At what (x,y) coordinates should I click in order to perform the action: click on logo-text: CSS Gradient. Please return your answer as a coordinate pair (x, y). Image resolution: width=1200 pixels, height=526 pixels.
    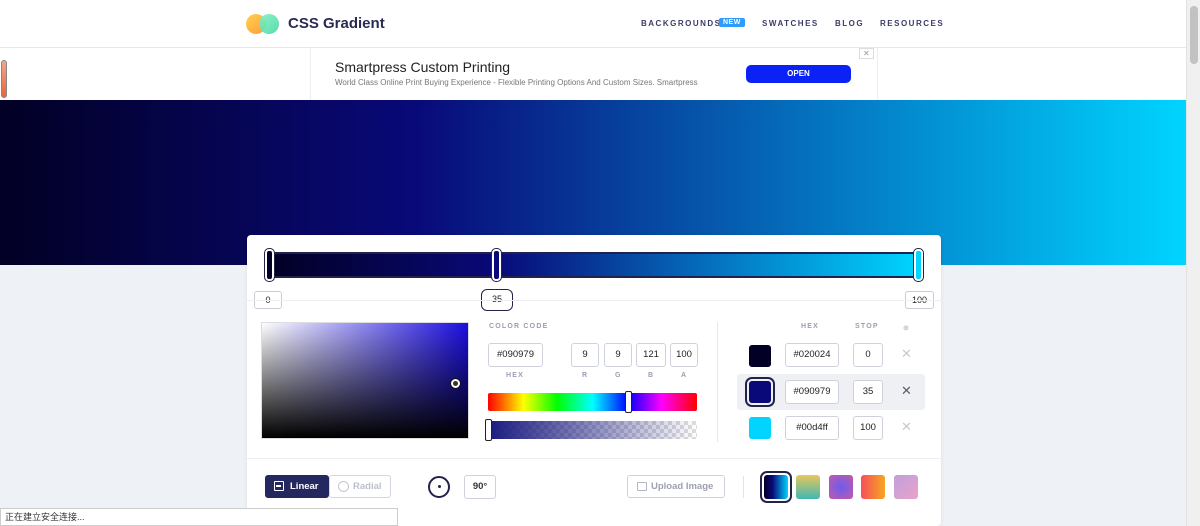
    Looking at the image, I should click on (336, 23).